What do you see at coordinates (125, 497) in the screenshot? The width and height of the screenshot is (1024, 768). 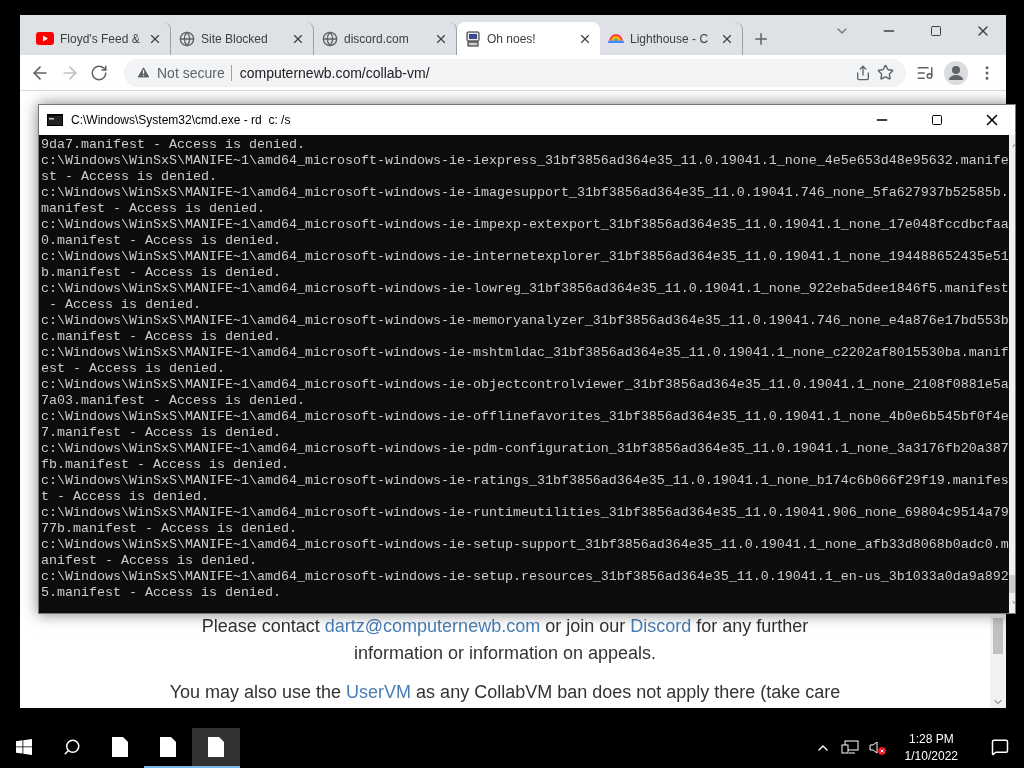 I see `console-line: t - Access is denied.` at bounding box center [125, 497].